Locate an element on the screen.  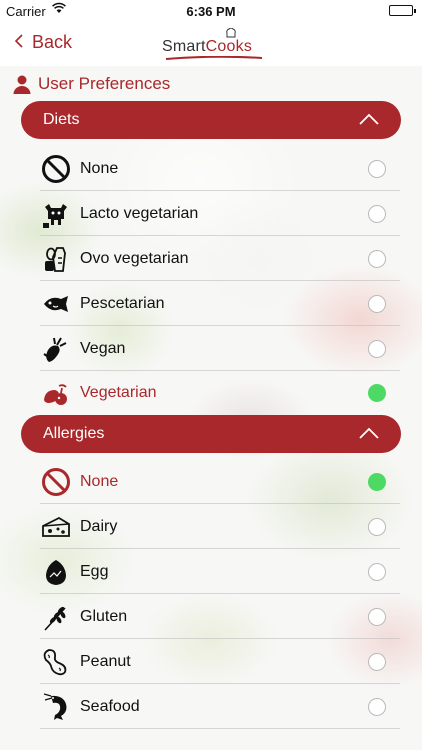
diet-option-vegan: Vegan is located at coordinates (220, 348).